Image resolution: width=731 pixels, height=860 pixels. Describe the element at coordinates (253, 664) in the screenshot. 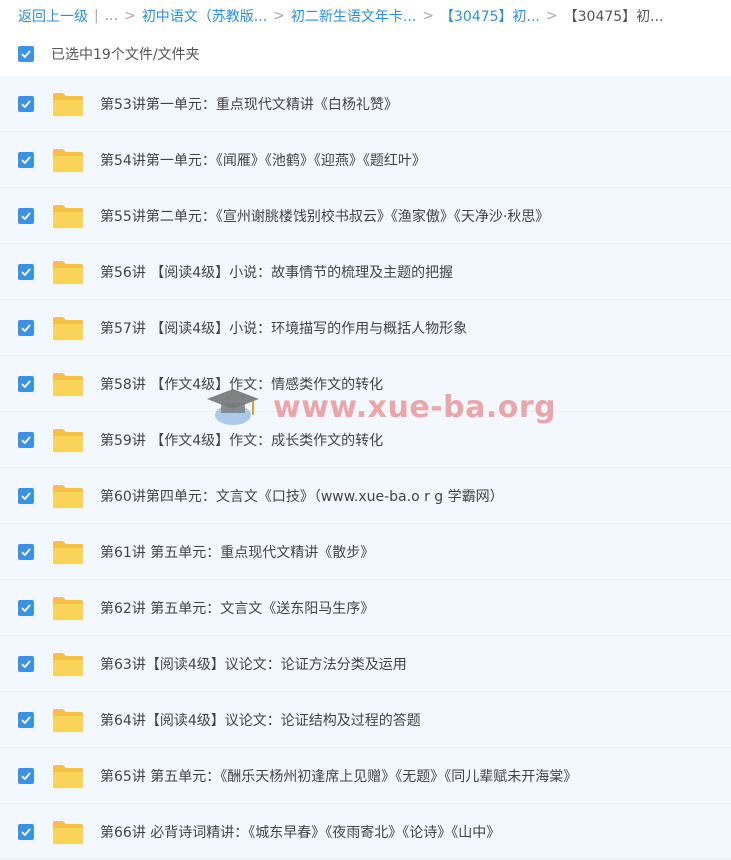

I see `file-name: 第63讲【阅读4级】议论文：论证方法分类及运用` at that location.